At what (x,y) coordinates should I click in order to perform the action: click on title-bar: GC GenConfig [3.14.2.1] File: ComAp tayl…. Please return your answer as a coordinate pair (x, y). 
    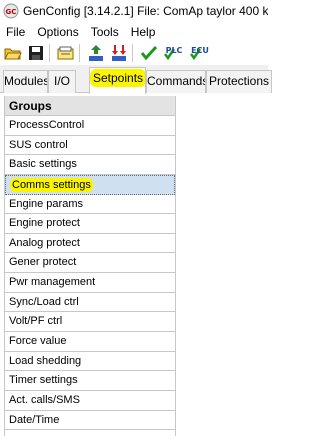
    Looking at the image, I should click on (134, 11).